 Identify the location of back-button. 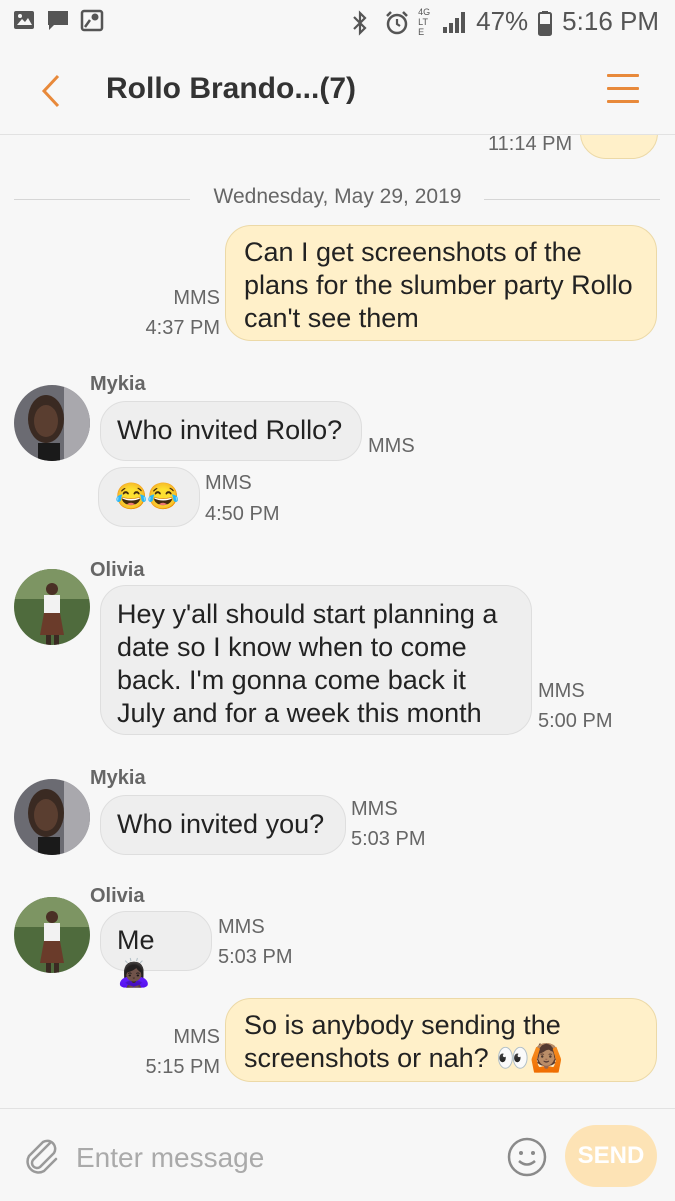
(54, 91).